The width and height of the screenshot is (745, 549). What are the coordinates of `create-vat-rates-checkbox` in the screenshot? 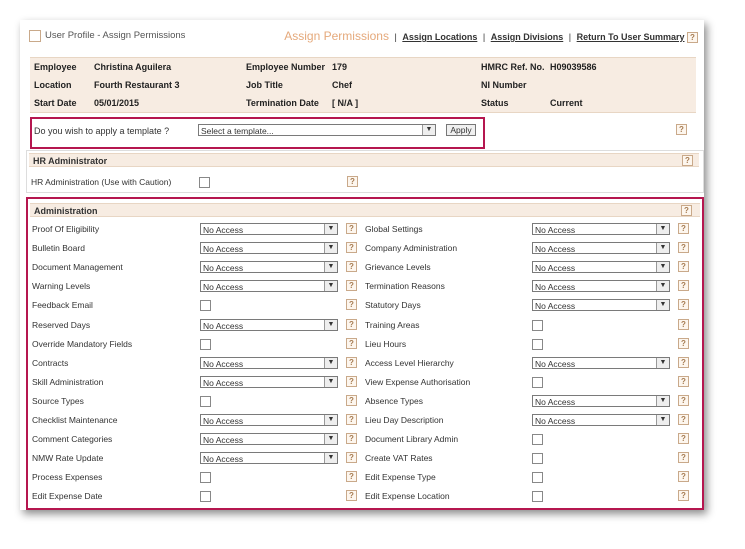 It's located at (537, 459).